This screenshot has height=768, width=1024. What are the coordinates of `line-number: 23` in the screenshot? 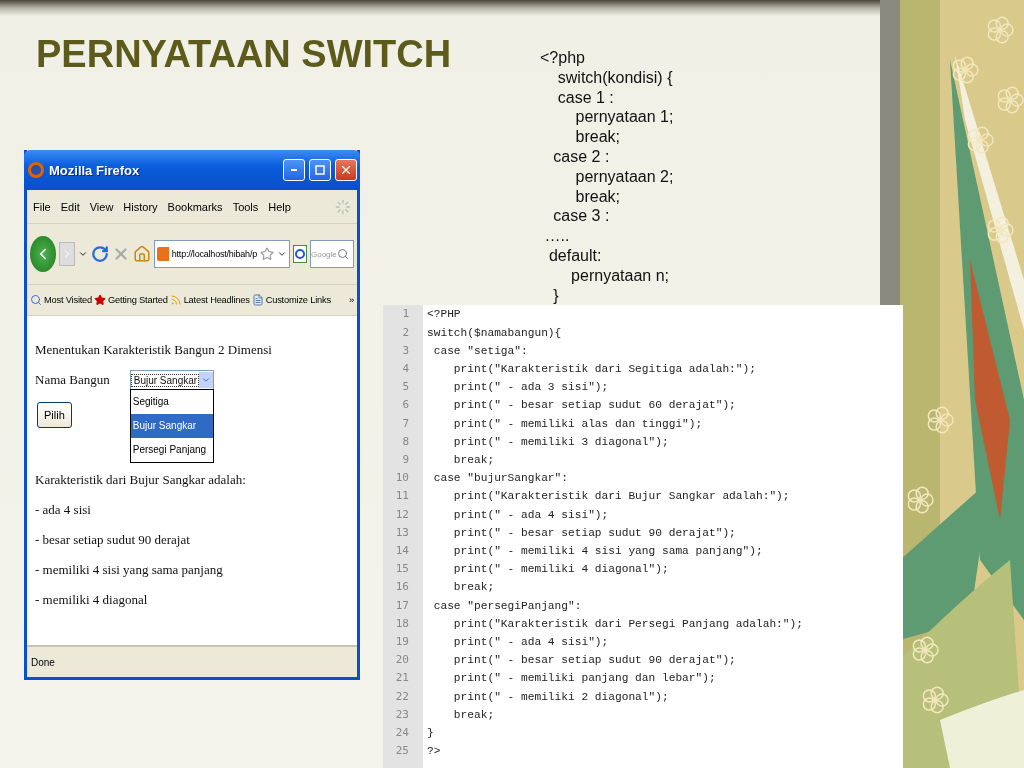 It's located at (402, 714).